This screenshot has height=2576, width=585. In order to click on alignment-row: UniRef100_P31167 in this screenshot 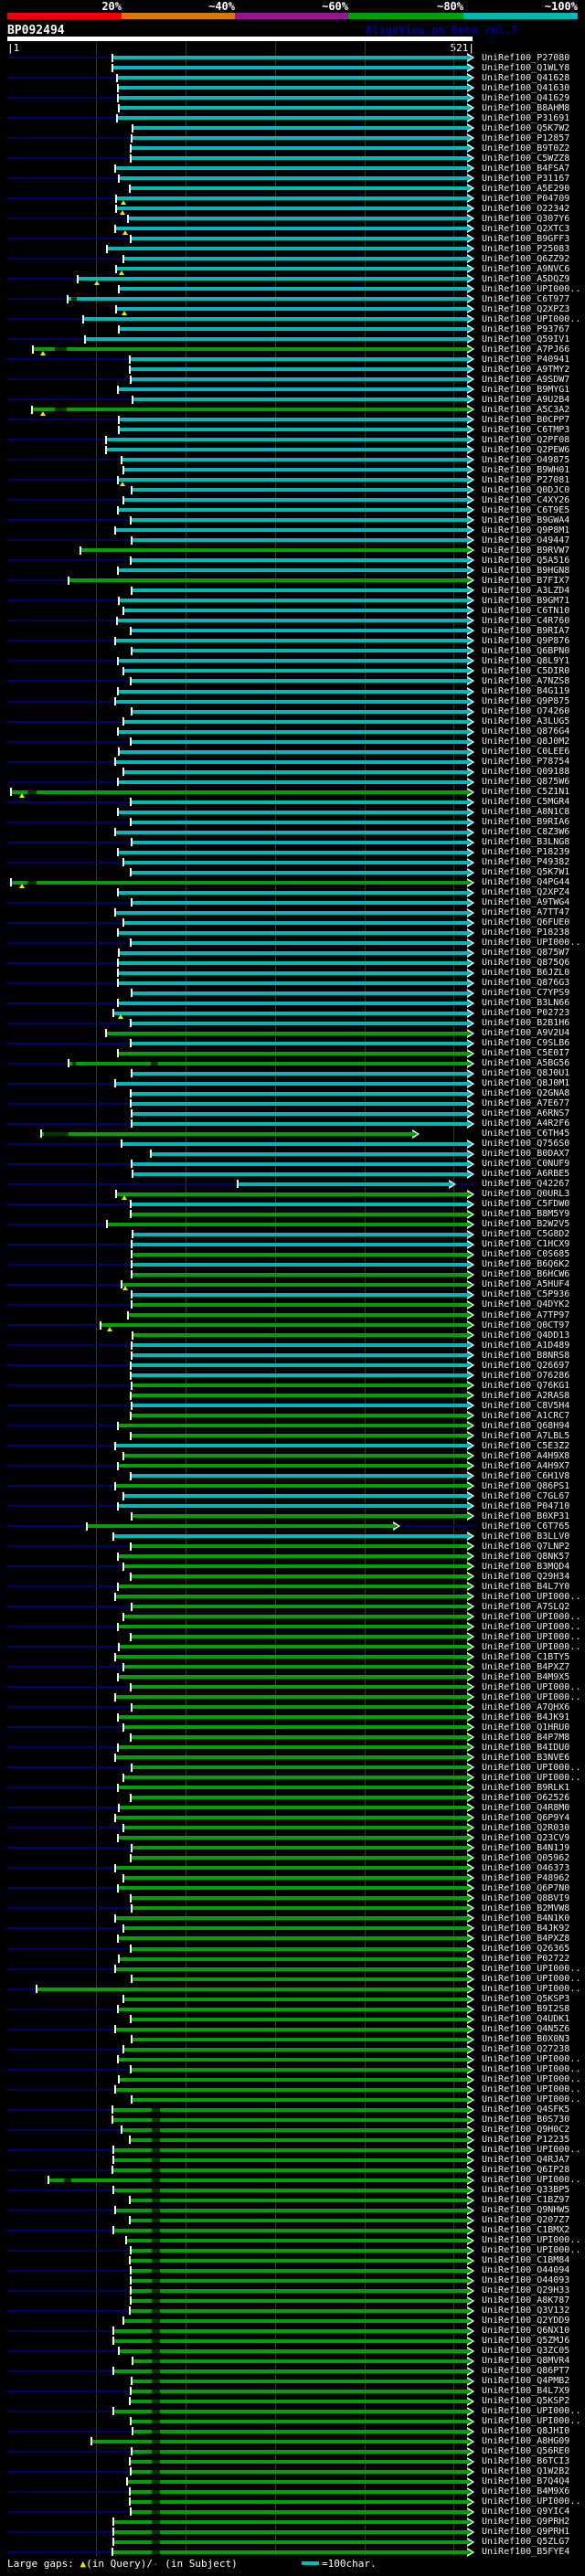, I will do `click(293, 179)`.